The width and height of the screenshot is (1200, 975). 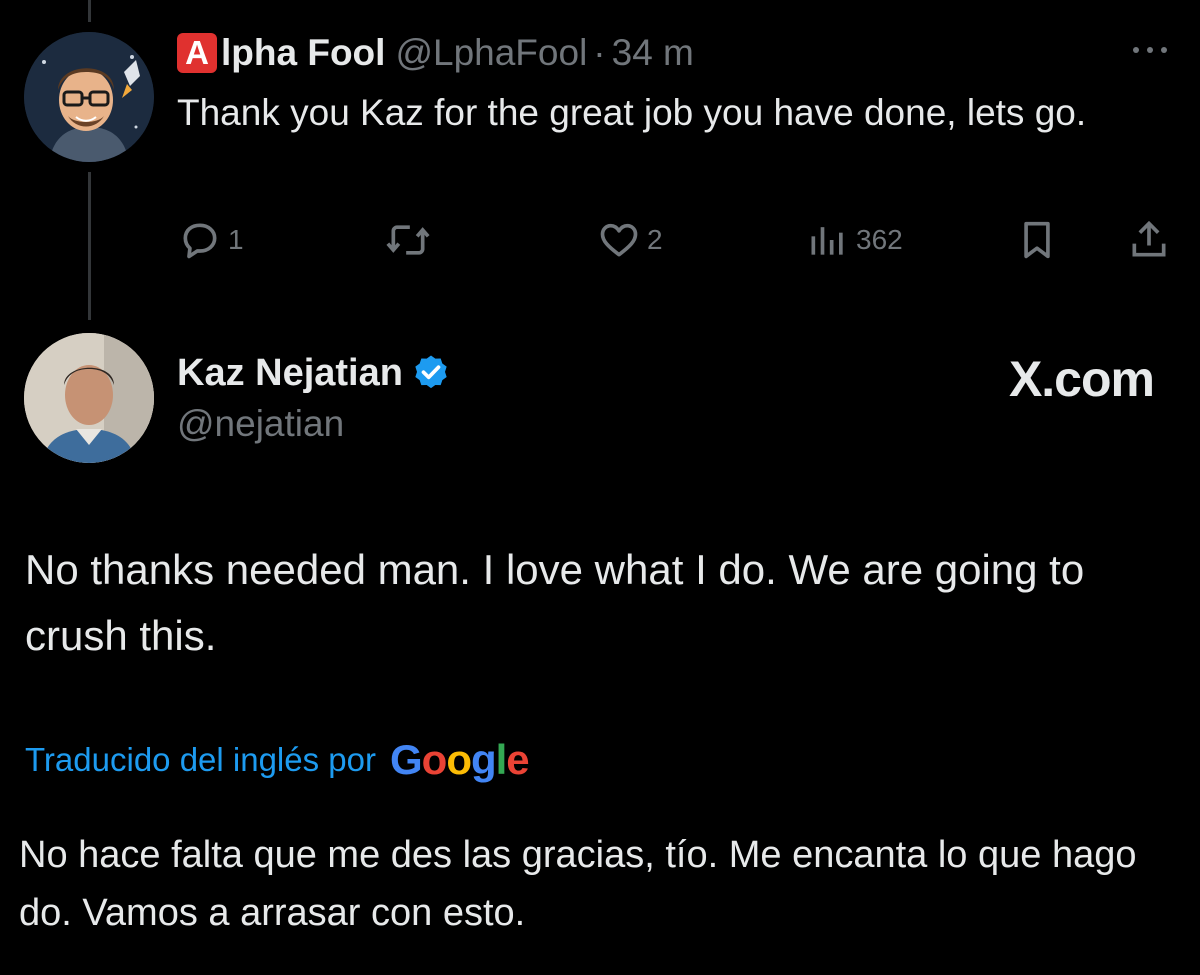 I want to click on tweet2-header: Kaz Nejatian, so click(x=314, y=373).